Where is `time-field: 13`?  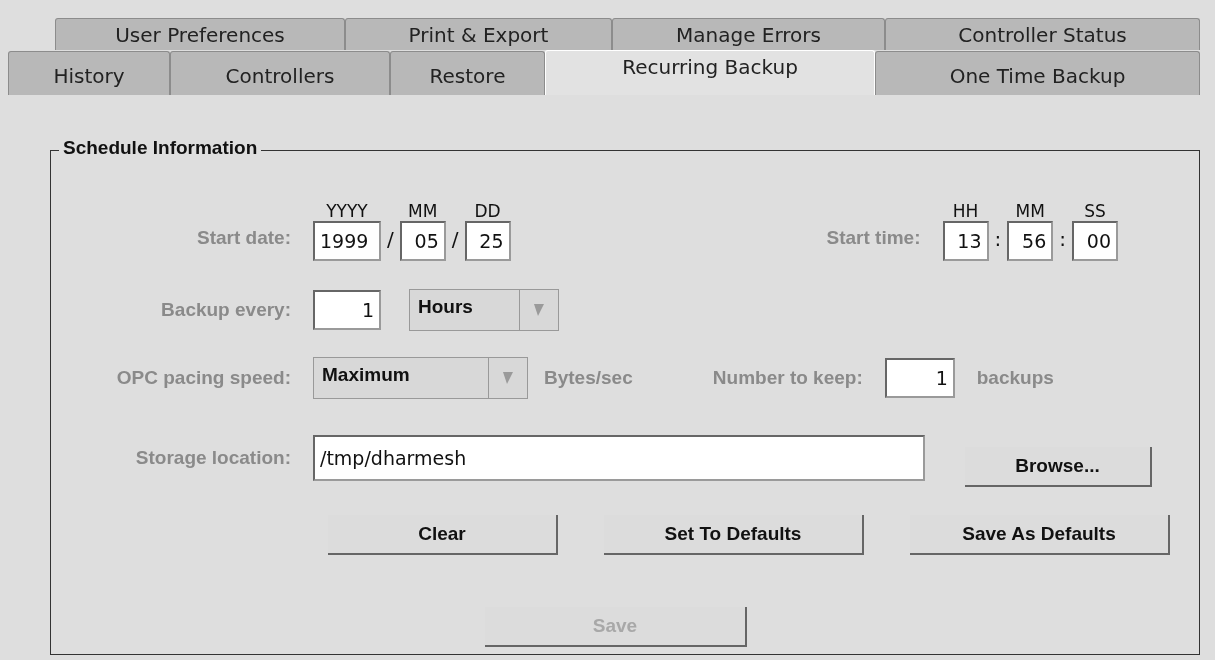 time-field: 13 is located at coordinates (965, 241).